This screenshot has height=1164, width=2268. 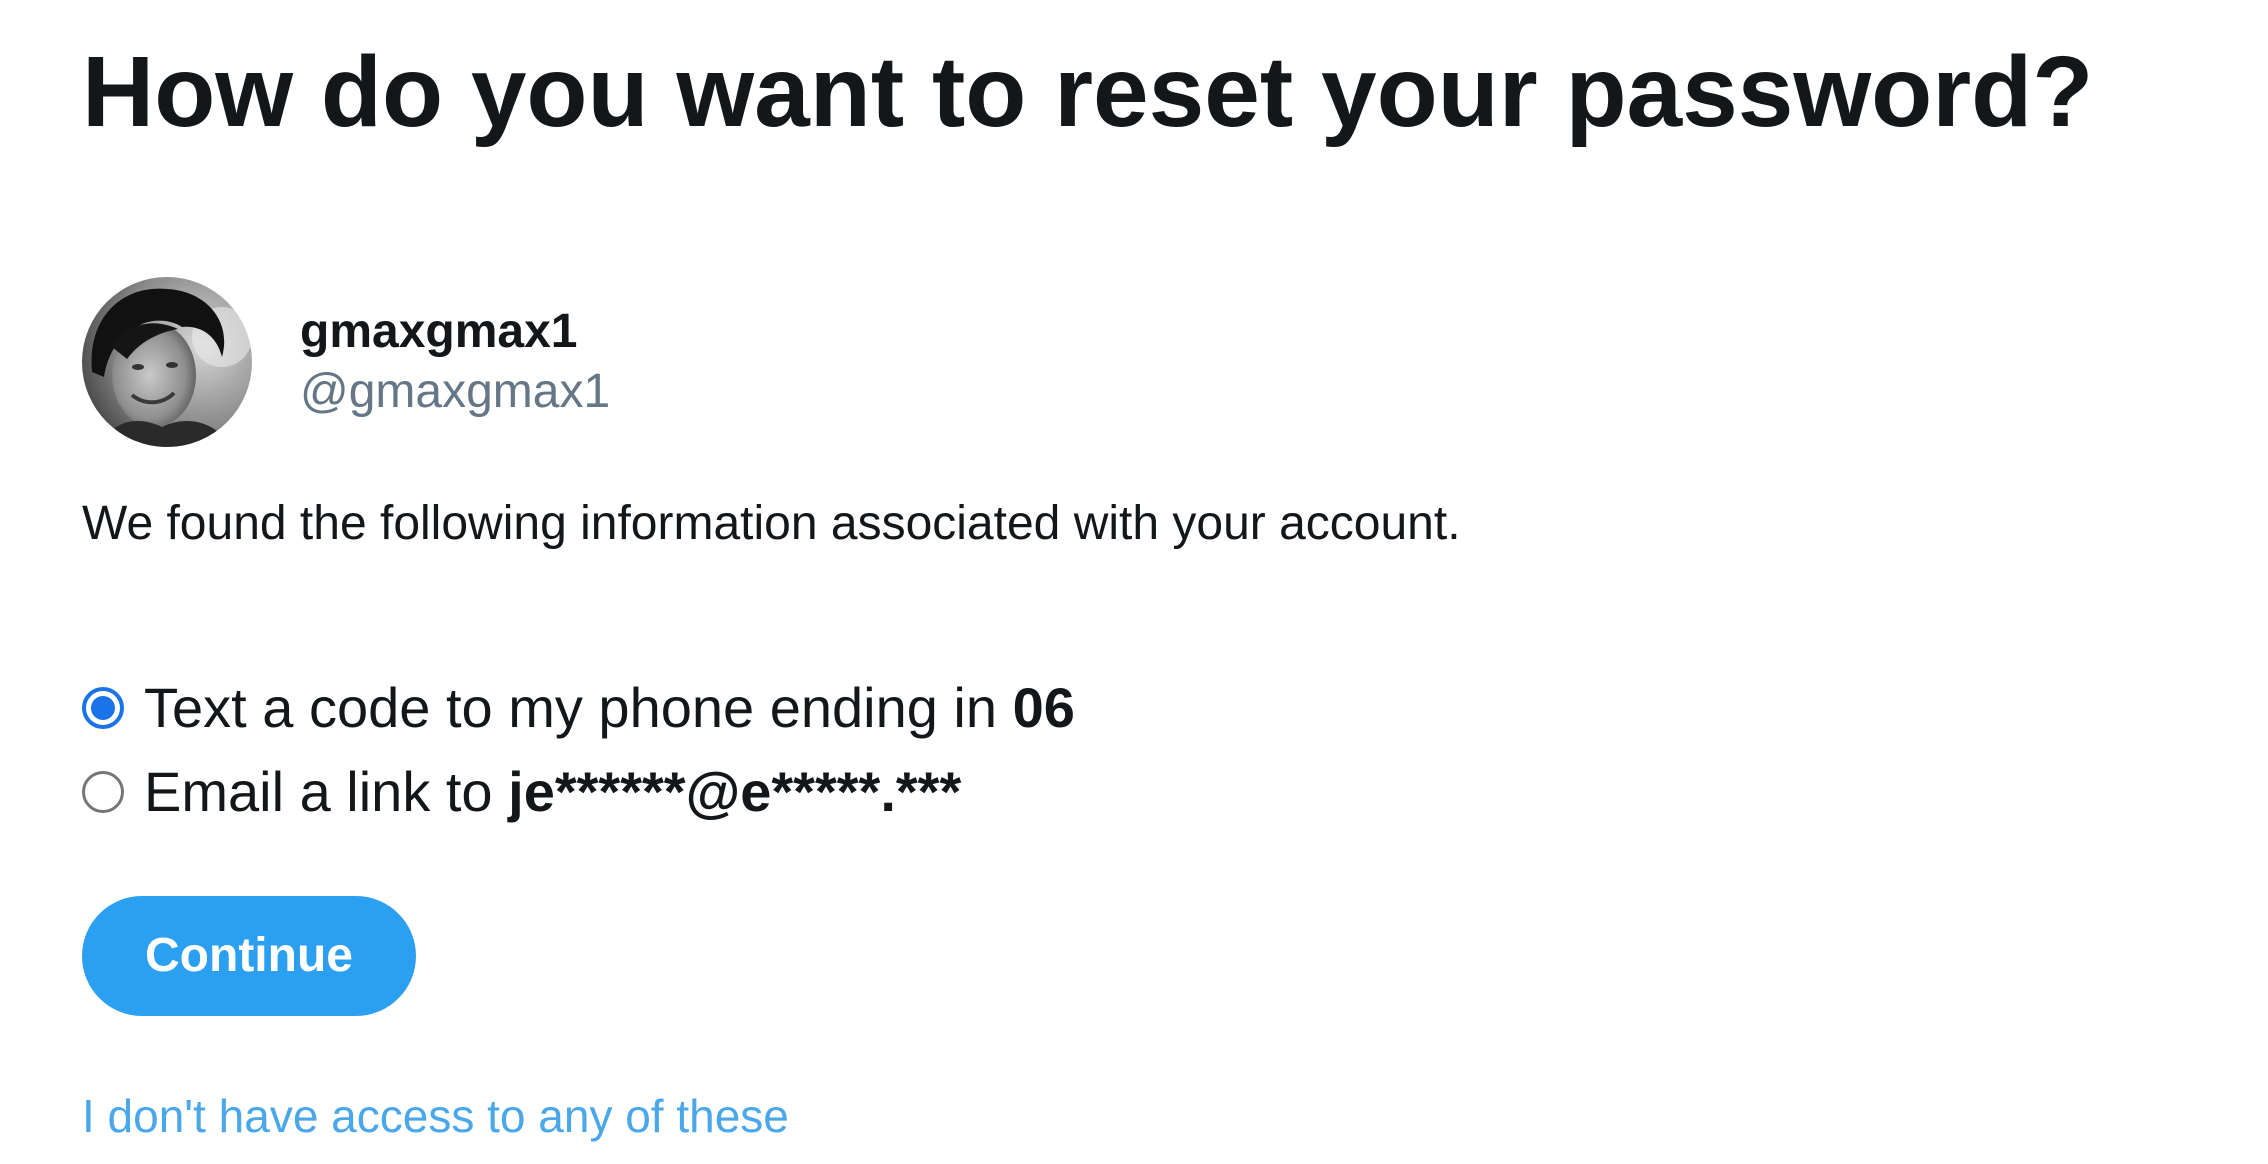 What do you see at coordinates (735, 791) in the screenshot?
I see `masked-email: je******@e*****.***` at bounding box center [735, 791].